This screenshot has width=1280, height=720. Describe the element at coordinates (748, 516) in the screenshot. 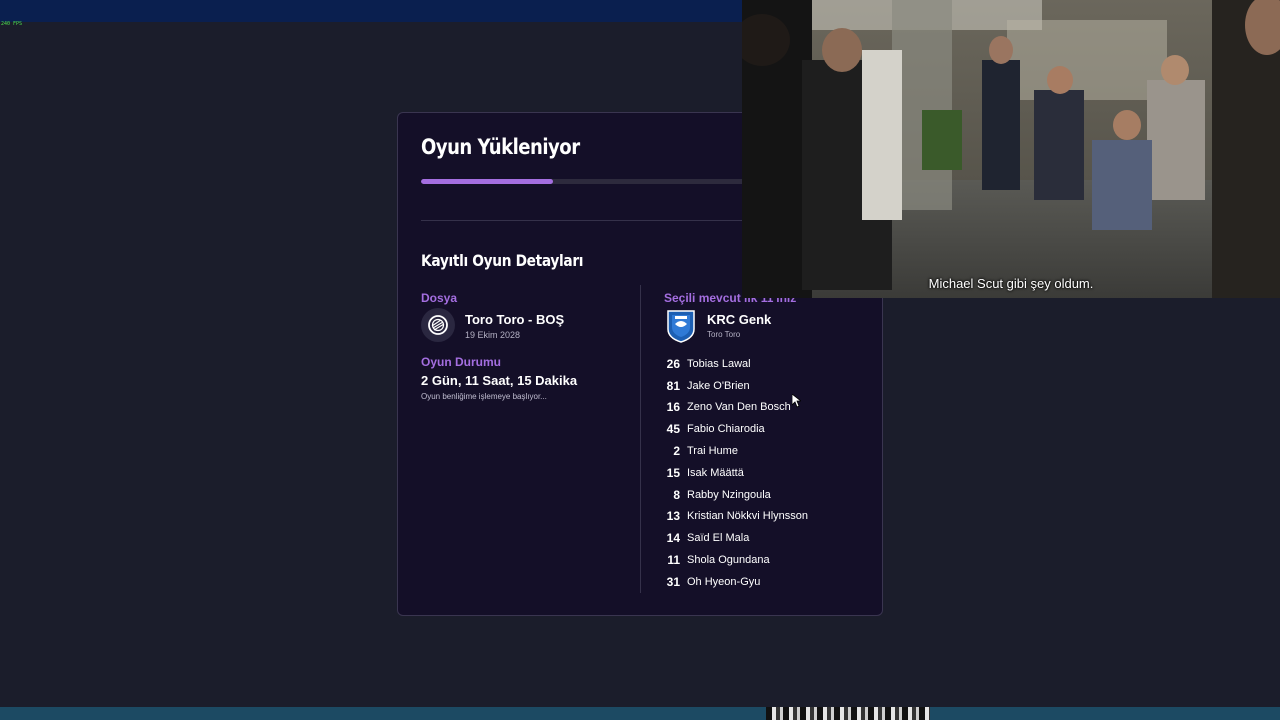

I see `player-name: Kristian Nökkvi Hlynsson` at that location.